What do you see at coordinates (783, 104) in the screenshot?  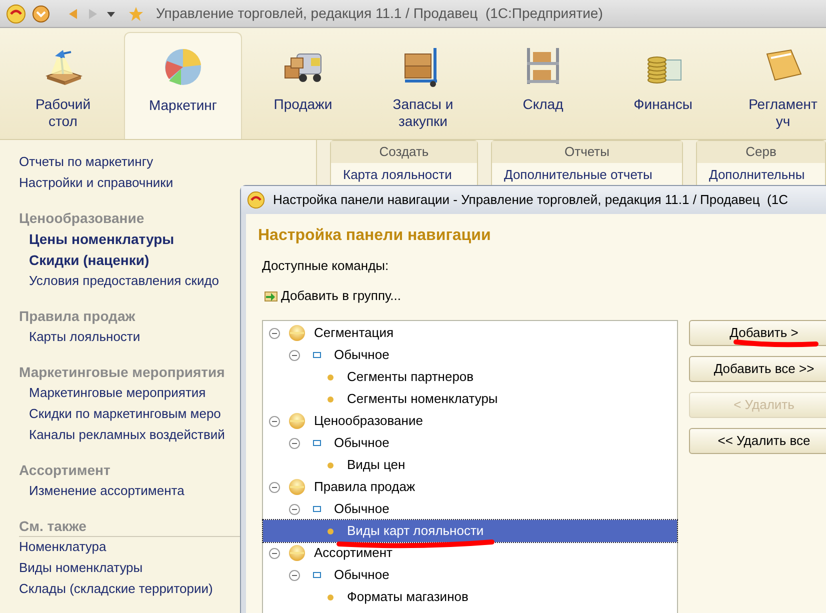 I see `section-label: Регламент` at bounding box center [783, 104].